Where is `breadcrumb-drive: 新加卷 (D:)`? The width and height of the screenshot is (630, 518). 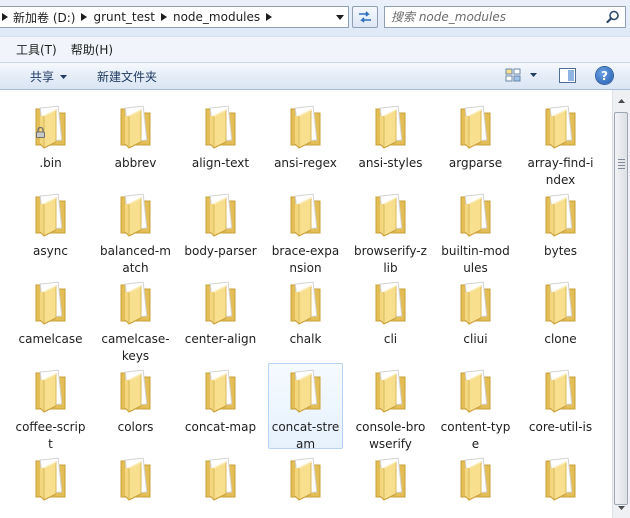
breadcrumb-drive: 新加卷 (D:) is located at coordinates (44, 17).